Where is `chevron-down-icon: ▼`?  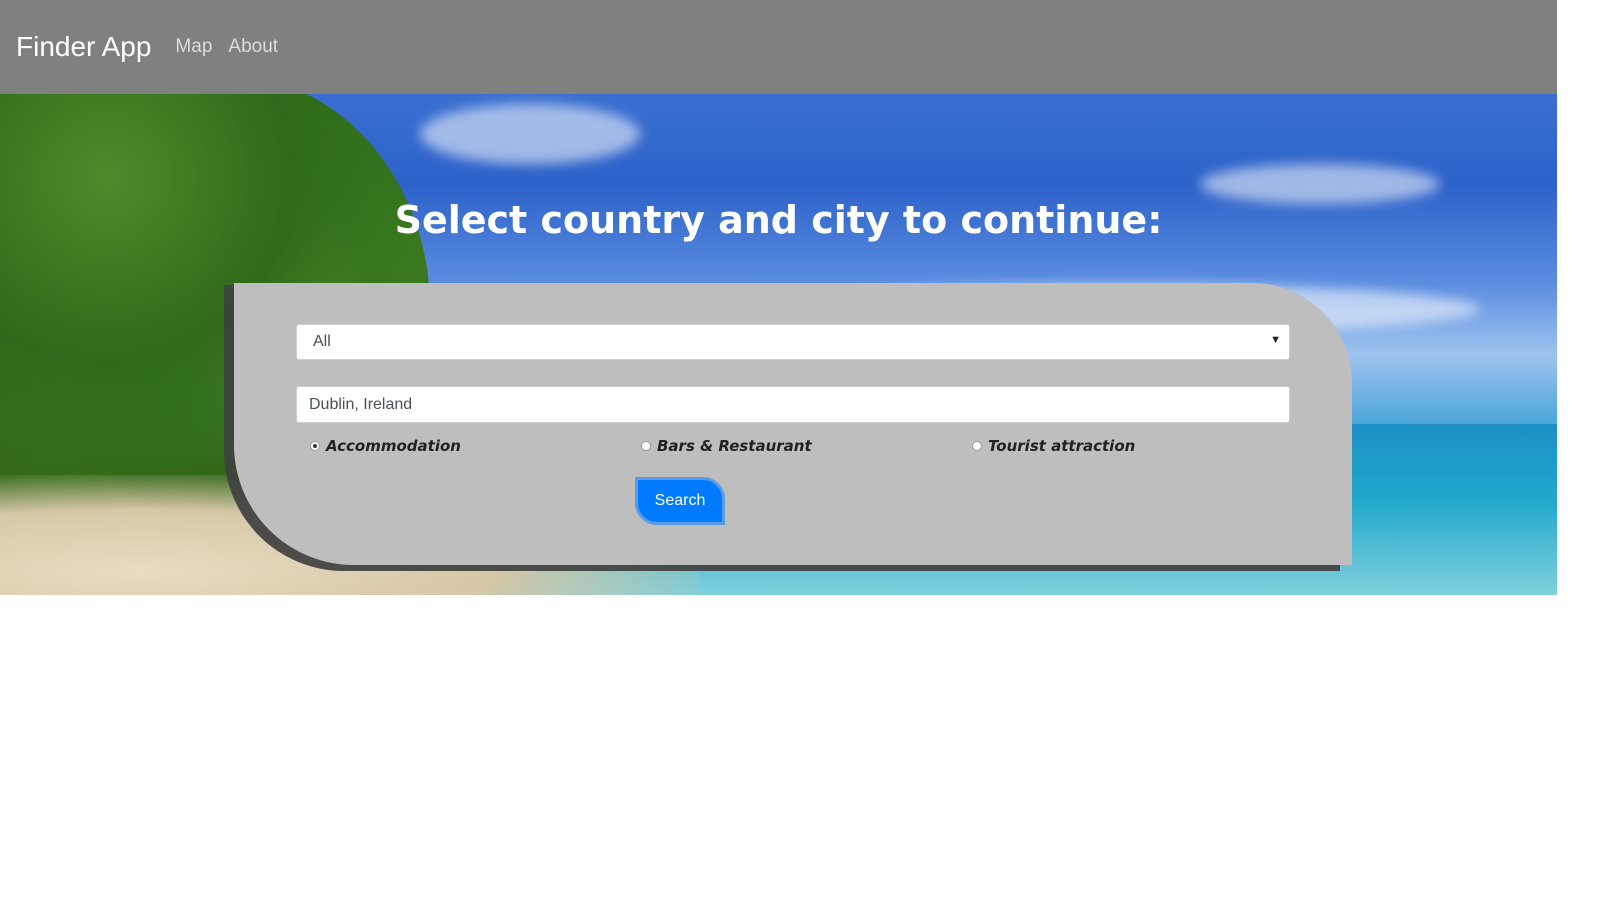
chevron-down-icon: ▼ is located at coordinates (1275, 340).